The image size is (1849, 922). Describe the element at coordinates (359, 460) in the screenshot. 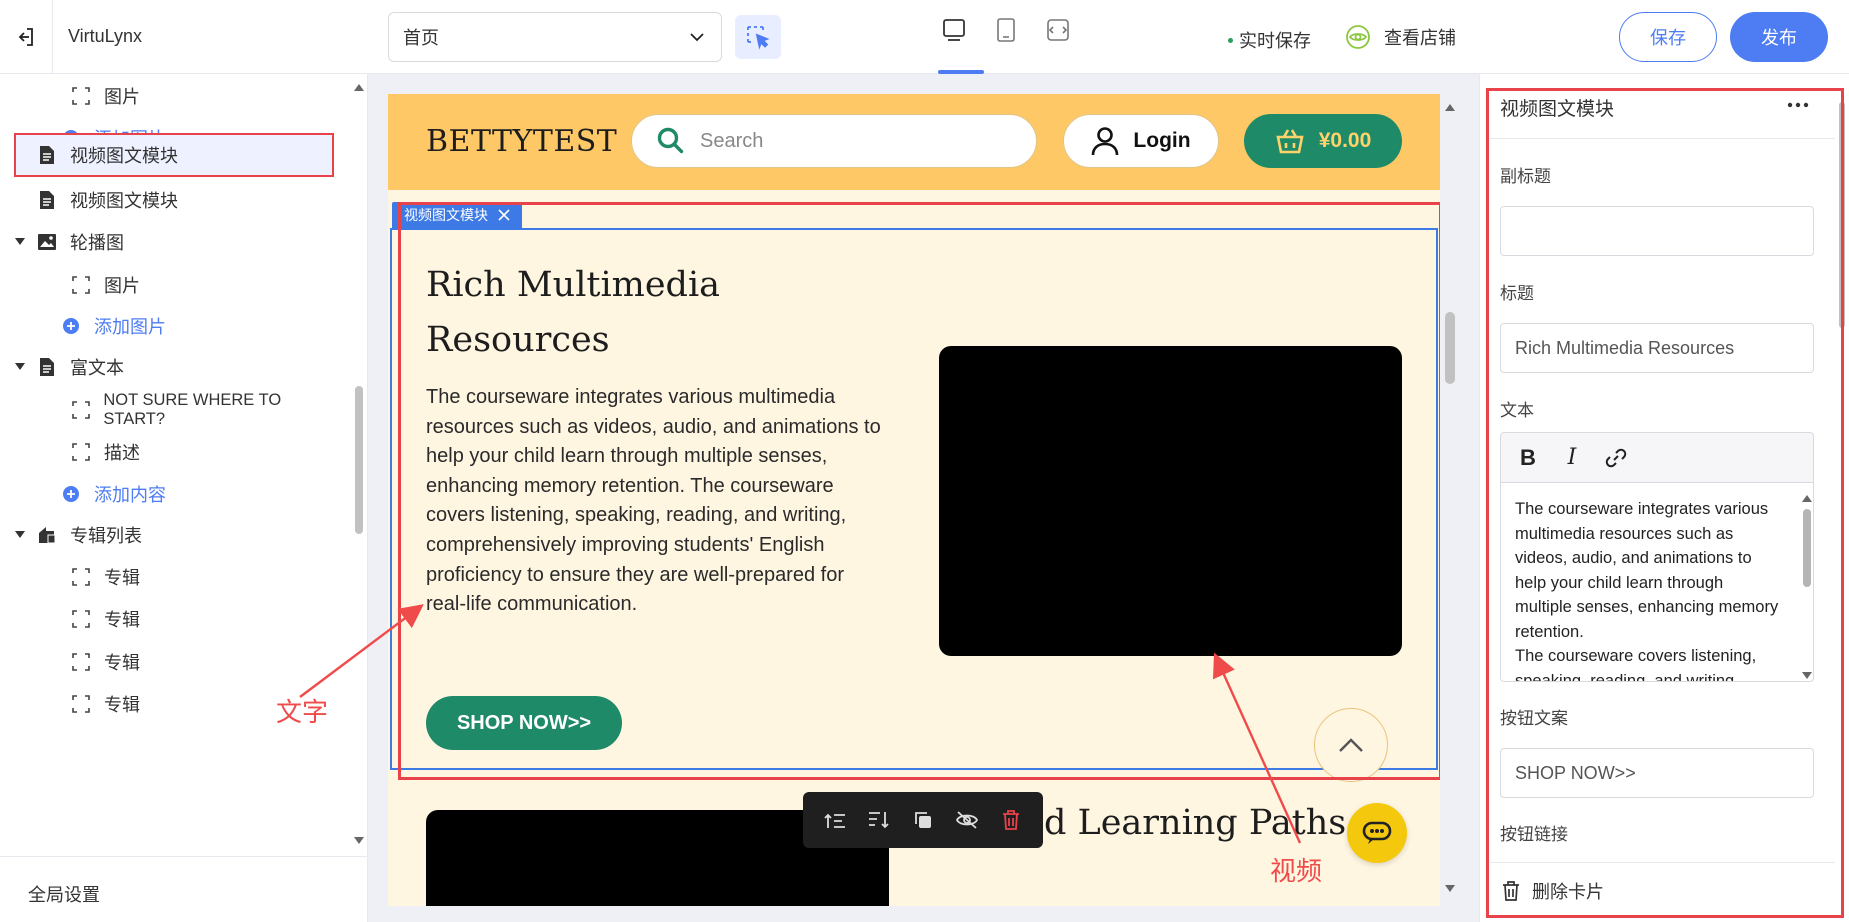

I see `sidebar-scroll-thumb` at that location.